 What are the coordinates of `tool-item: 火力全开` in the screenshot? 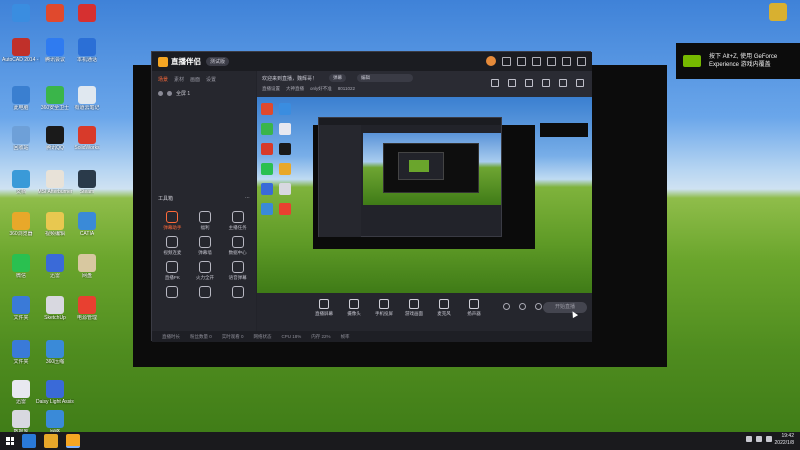 It's located at (205, 271).